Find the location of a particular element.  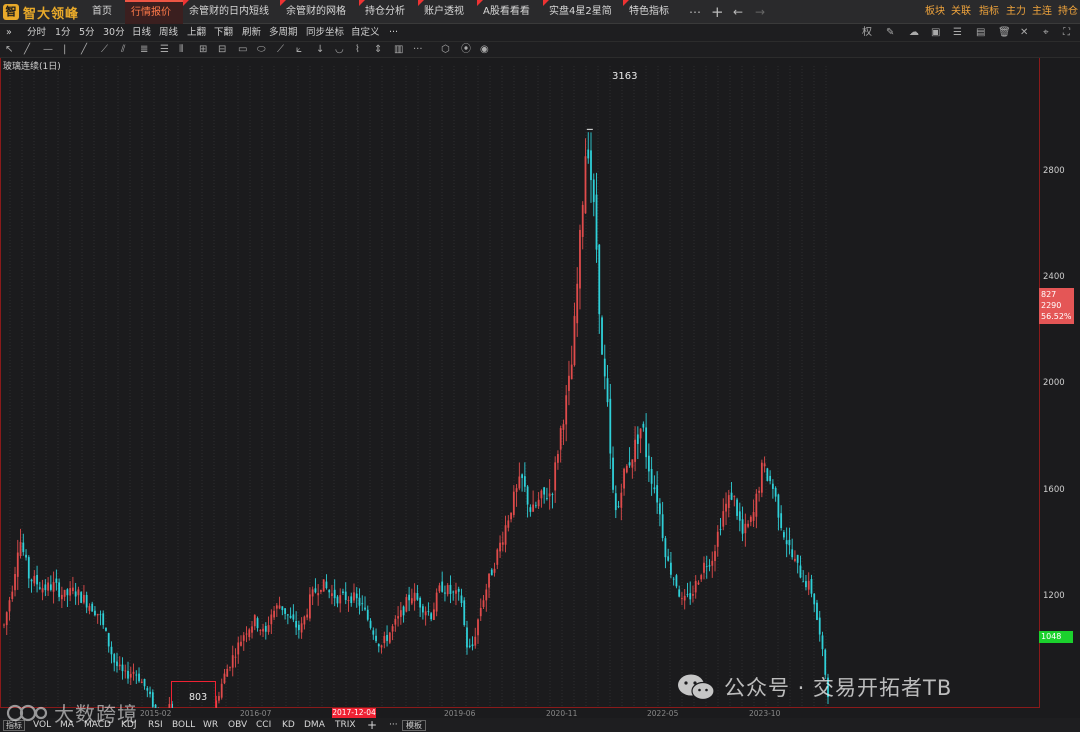

period-5min: 5分 is located at coordinates (87, 33).